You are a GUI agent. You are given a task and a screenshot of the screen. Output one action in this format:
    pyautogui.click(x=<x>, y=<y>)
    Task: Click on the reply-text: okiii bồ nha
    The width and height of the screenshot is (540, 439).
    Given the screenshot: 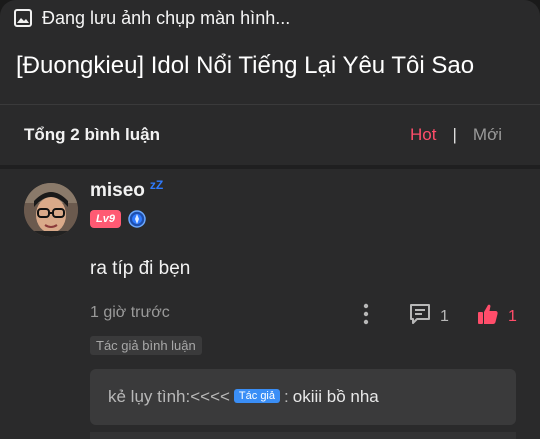 What is the action you would take?
    pyautogui.click(x=335, y=396)
    